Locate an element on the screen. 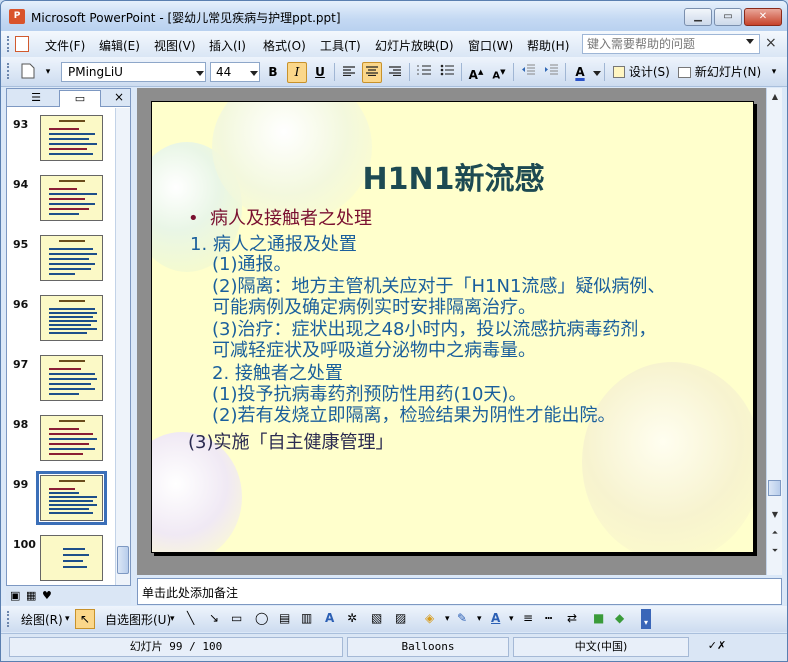 Image resolution: width=788 pixels, height=662 pixels. dash-style-icon: ┅ is located at coordinates (548, 618).